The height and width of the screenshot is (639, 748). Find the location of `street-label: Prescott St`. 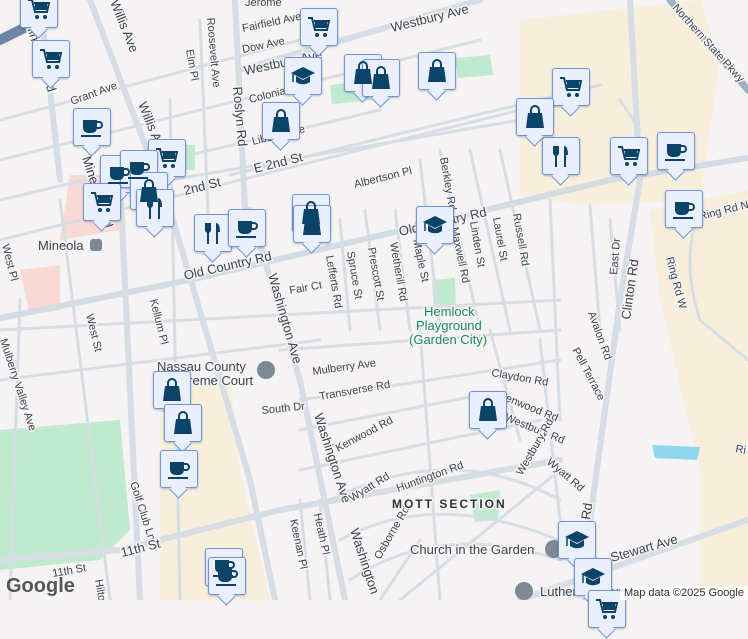

street-label: Prescott St is located at coordinates (375, 273).